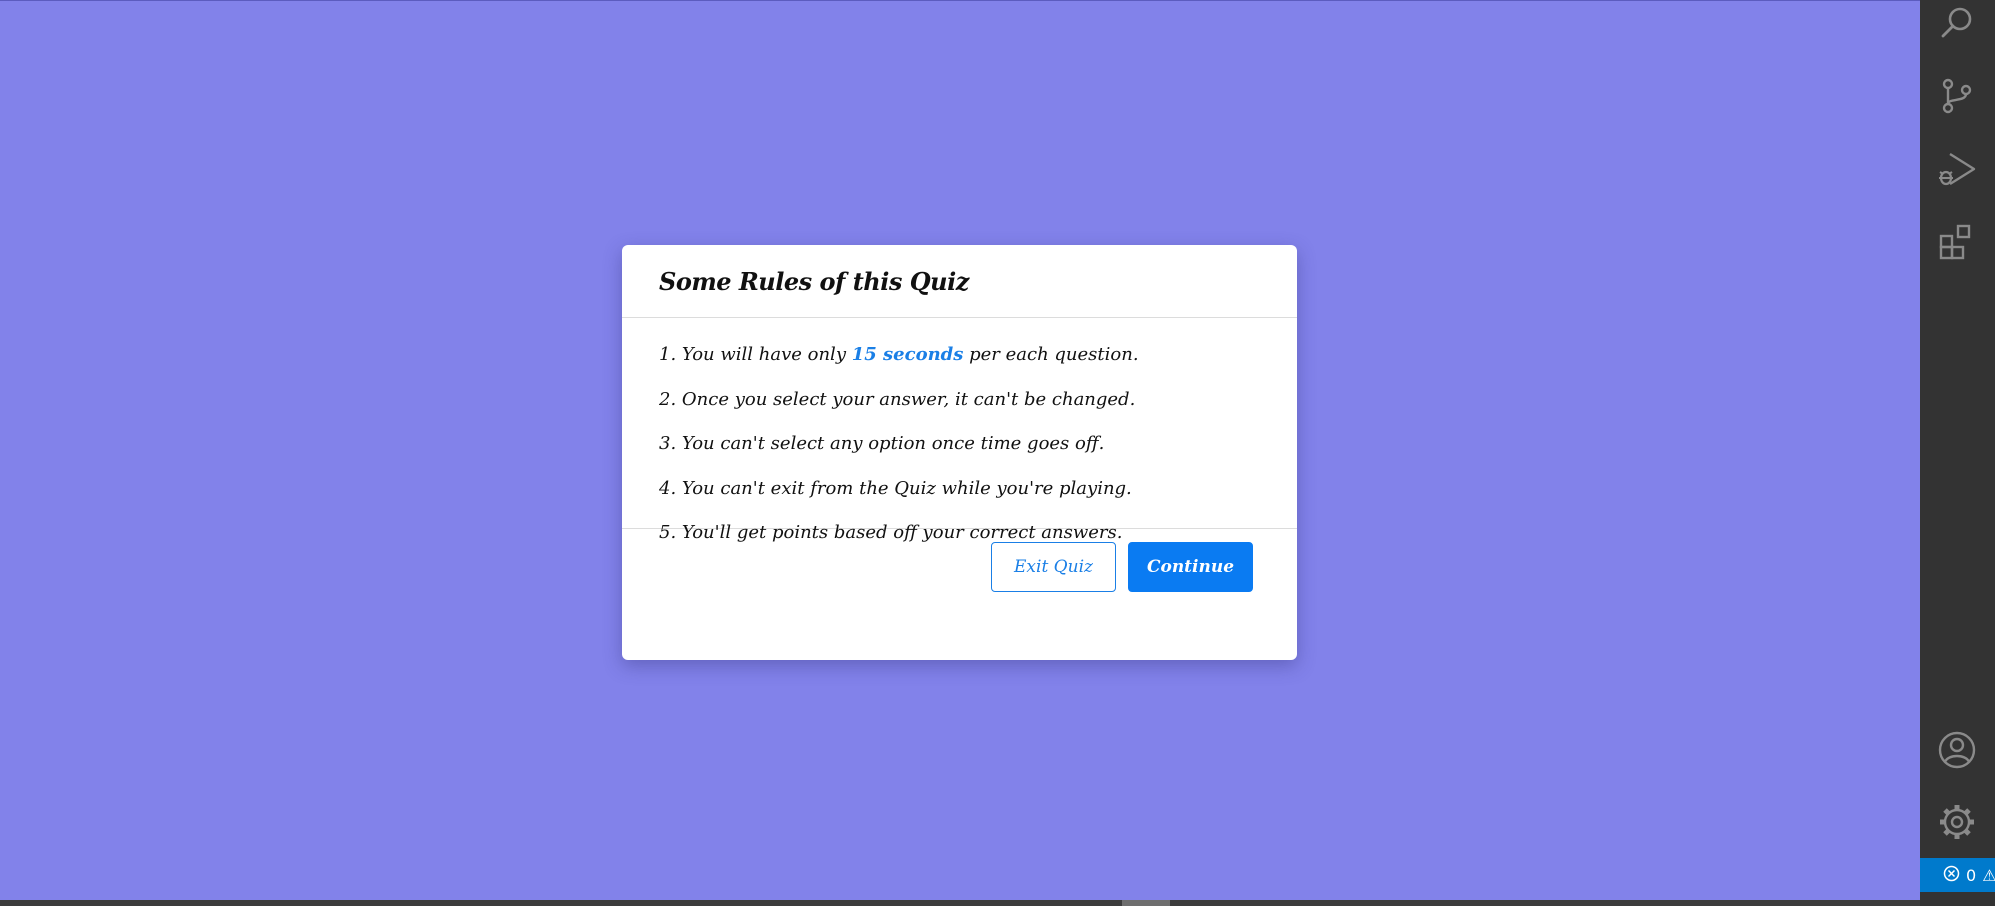  Describe the element at coordinates (1957, 822) in the screenshot. I see `settings-gear-icon` at that location.